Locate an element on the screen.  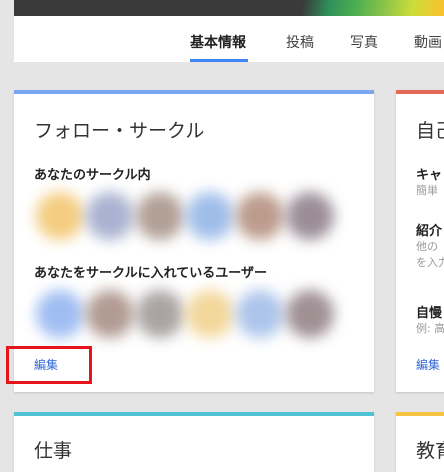
in-your-circles-label: あなたのサークル内 is located at coordinates (92, 175).